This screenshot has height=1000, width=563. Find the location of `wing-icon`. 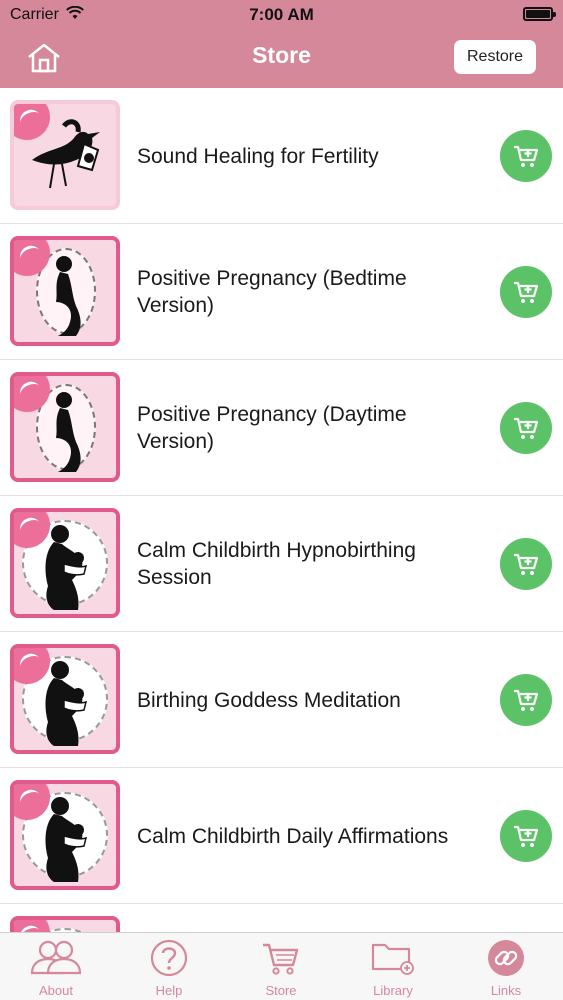

wing-icon is located at coordinates (32, 926).